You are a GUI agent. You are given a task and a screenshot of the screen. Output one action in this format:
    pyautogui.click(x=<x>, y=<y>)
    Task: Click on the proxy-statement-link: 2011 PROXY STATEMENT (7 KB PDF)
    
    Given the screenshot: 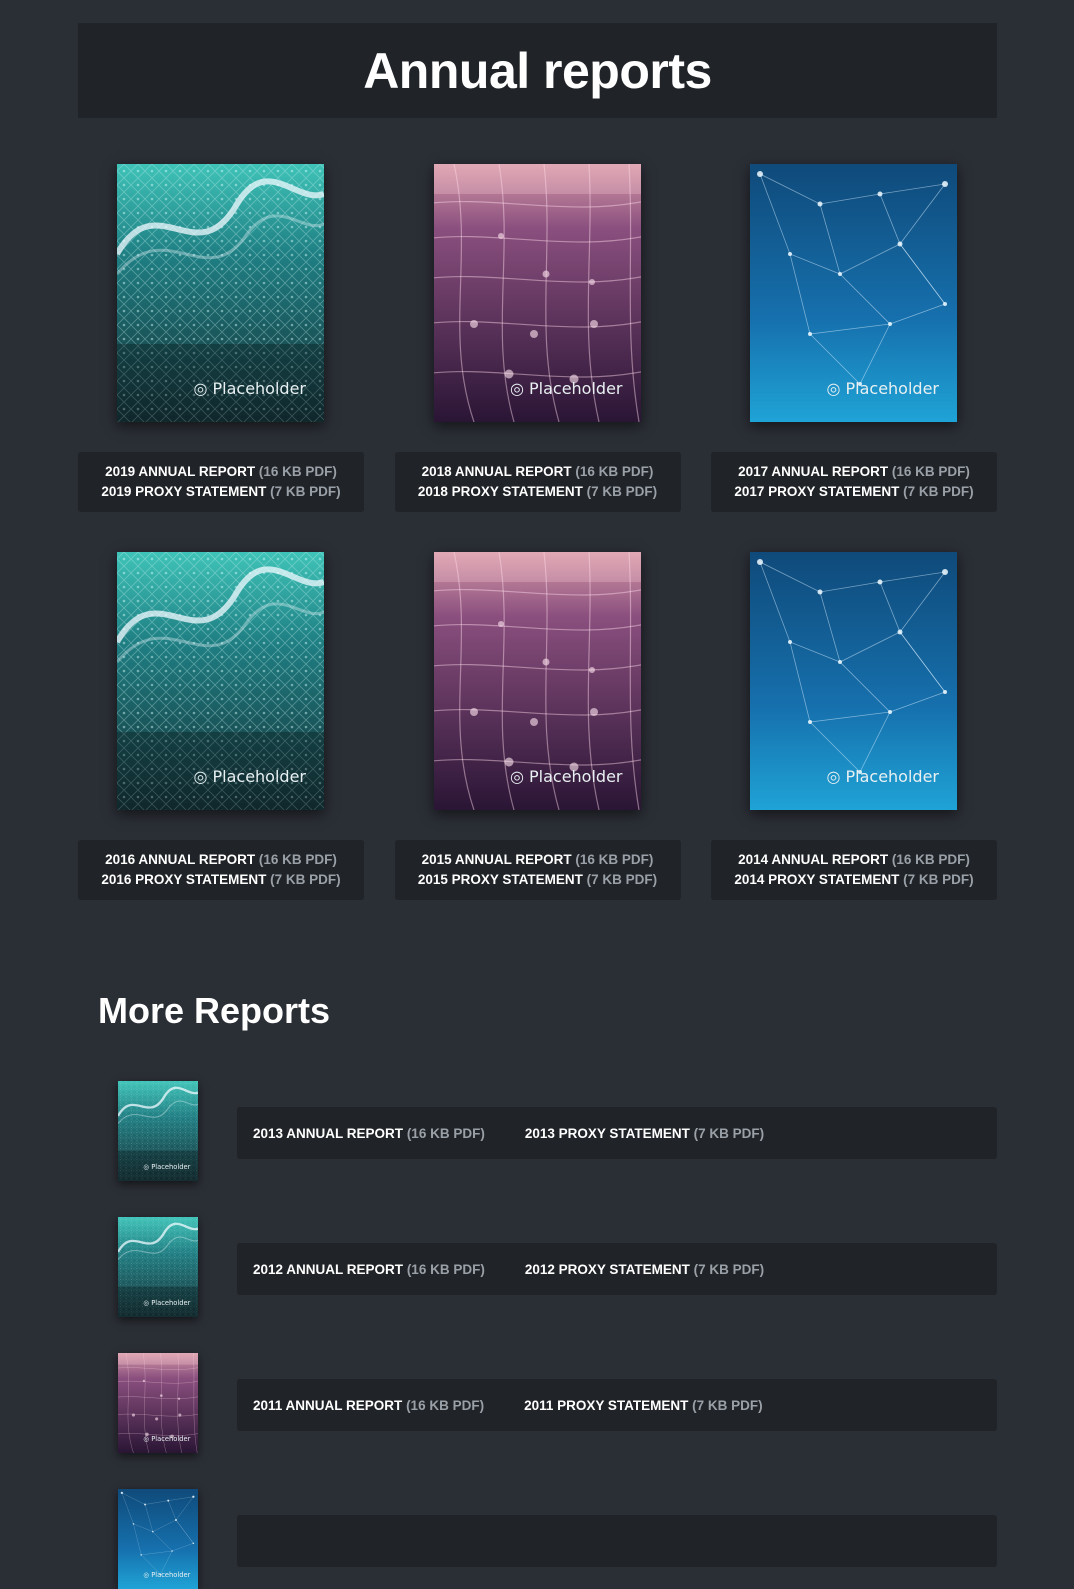 What is the action you would take?
    pyautogui.click(x=643, y=1405)
    